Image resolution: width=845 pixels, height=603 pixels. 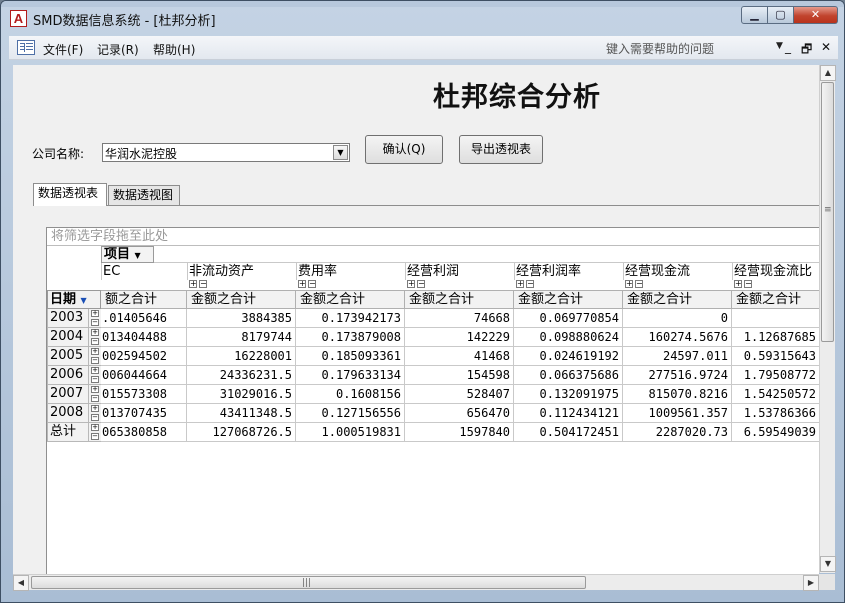 What do you see at coordinates (775, 318) in the screenshot?
I see `table-cell` at bounding box center [775, 318].